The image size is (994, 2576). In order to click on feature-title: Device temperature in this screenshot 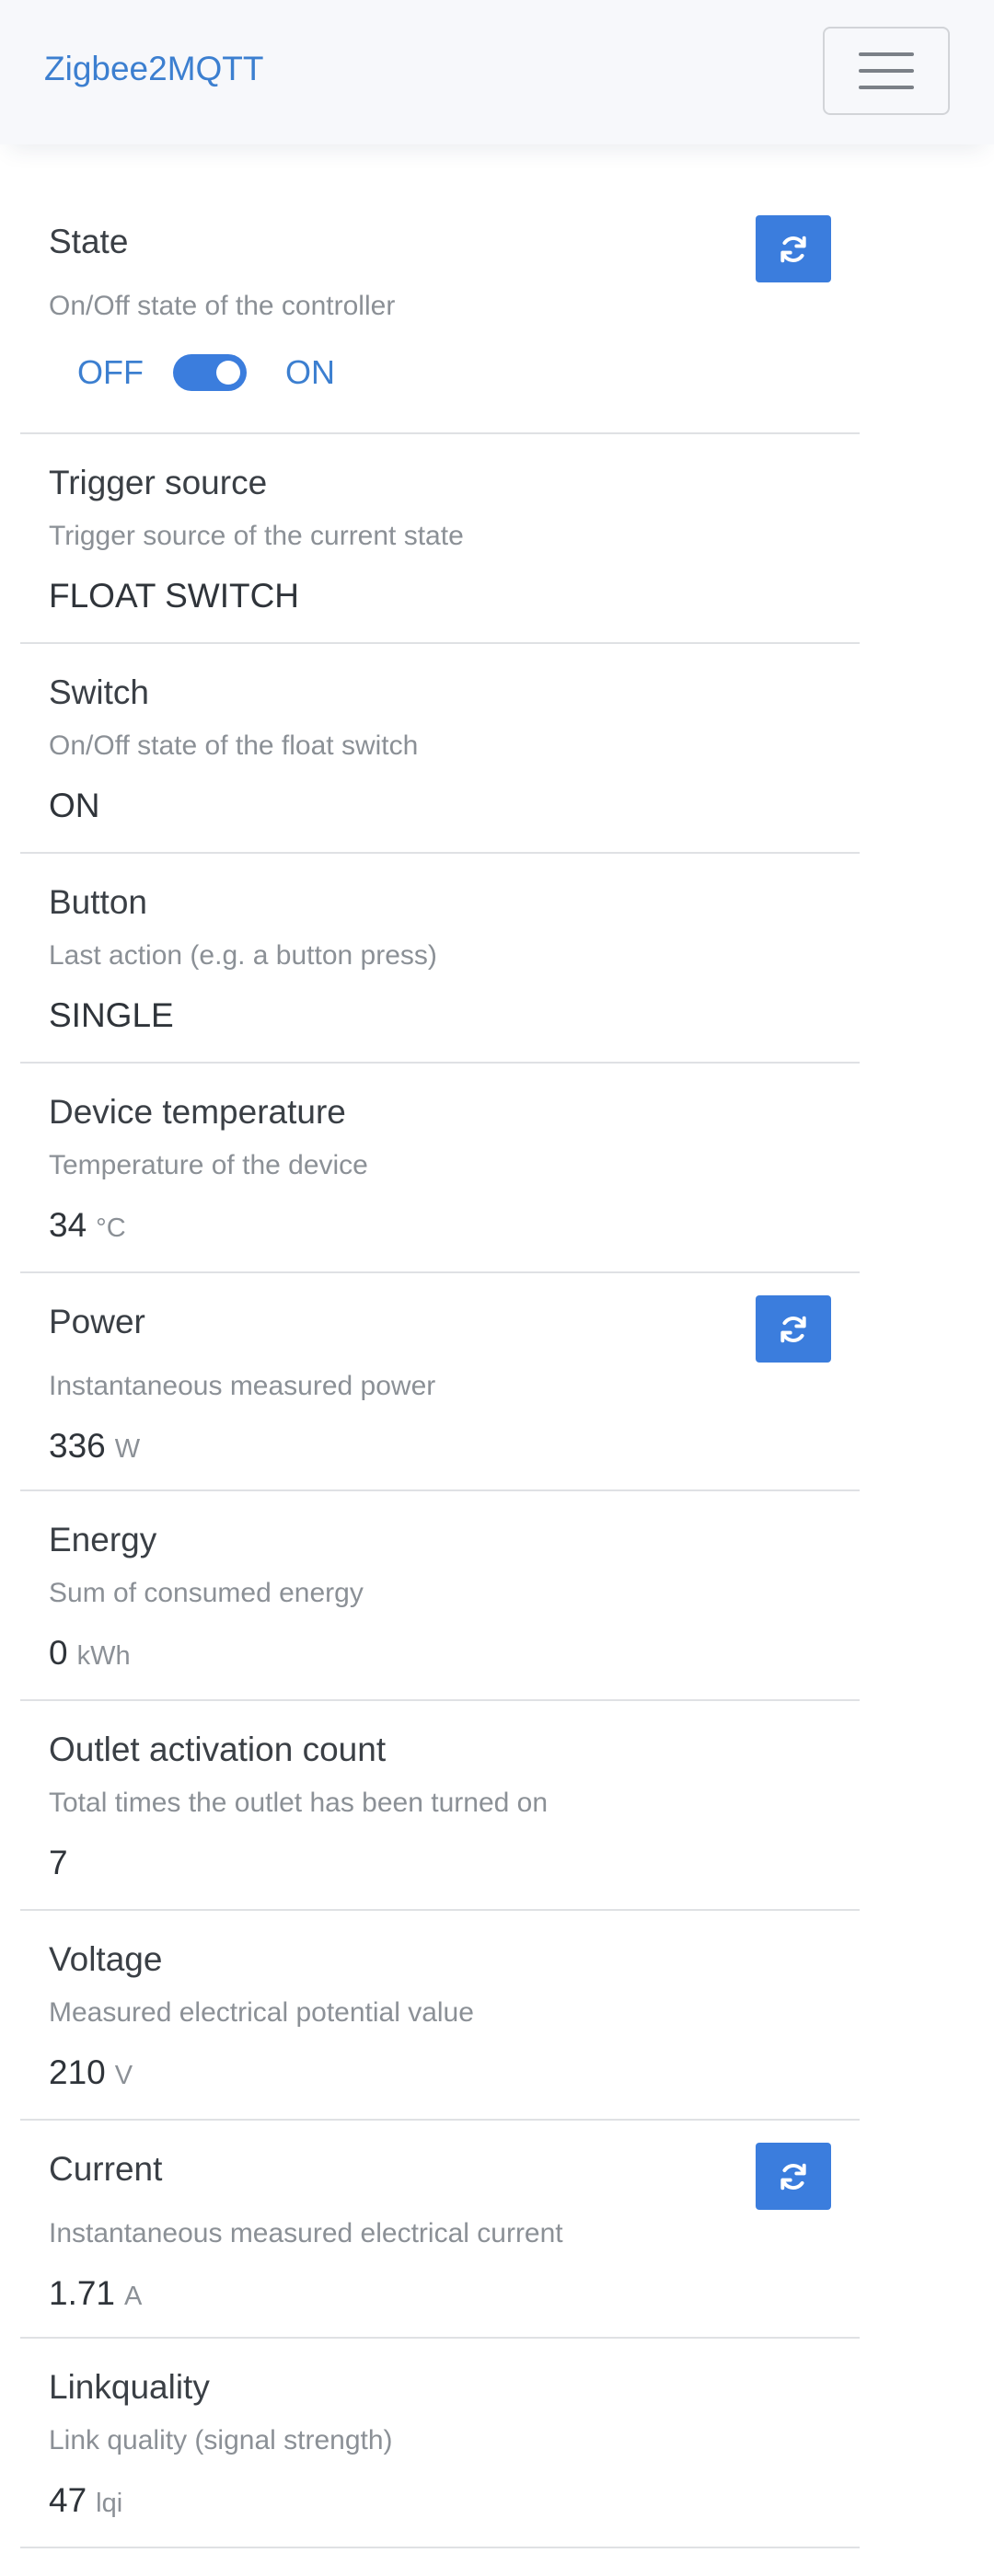, I will do `click(197, 1112)`.